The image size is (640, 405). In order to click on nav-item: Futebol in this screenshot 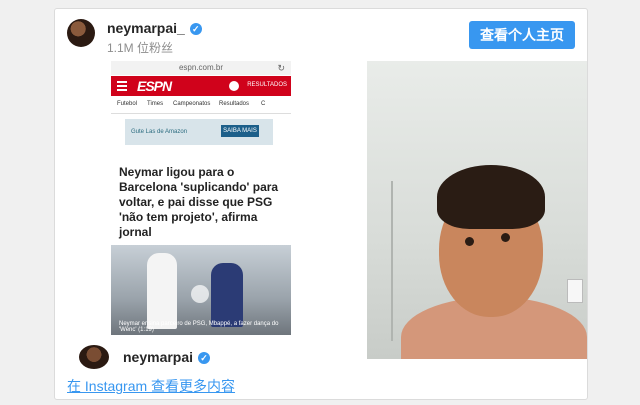, I will do `click(127, 104)`.